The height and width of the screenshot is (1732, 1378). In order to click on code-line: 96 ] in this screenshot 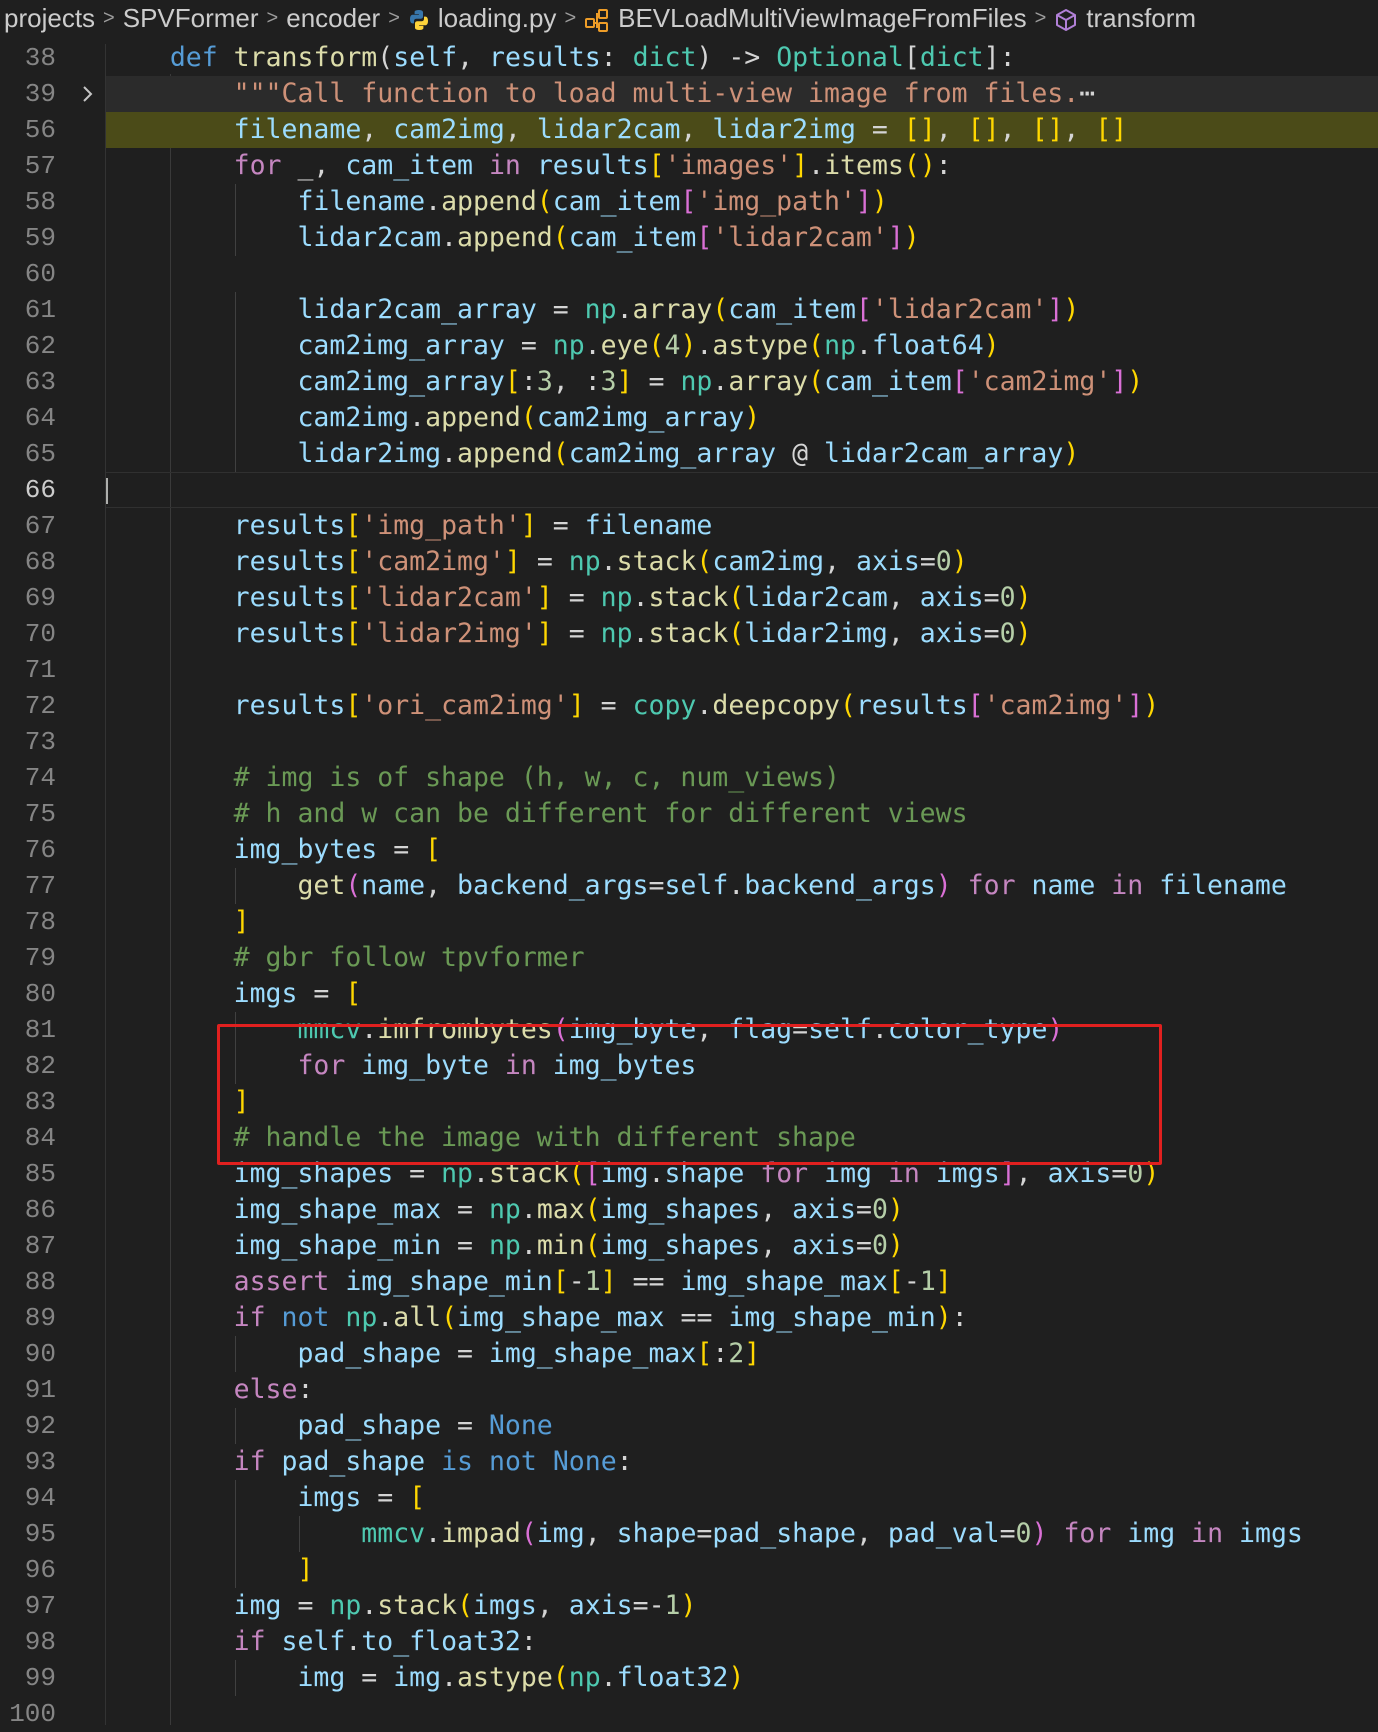, I will do `click(689, 1570)`.